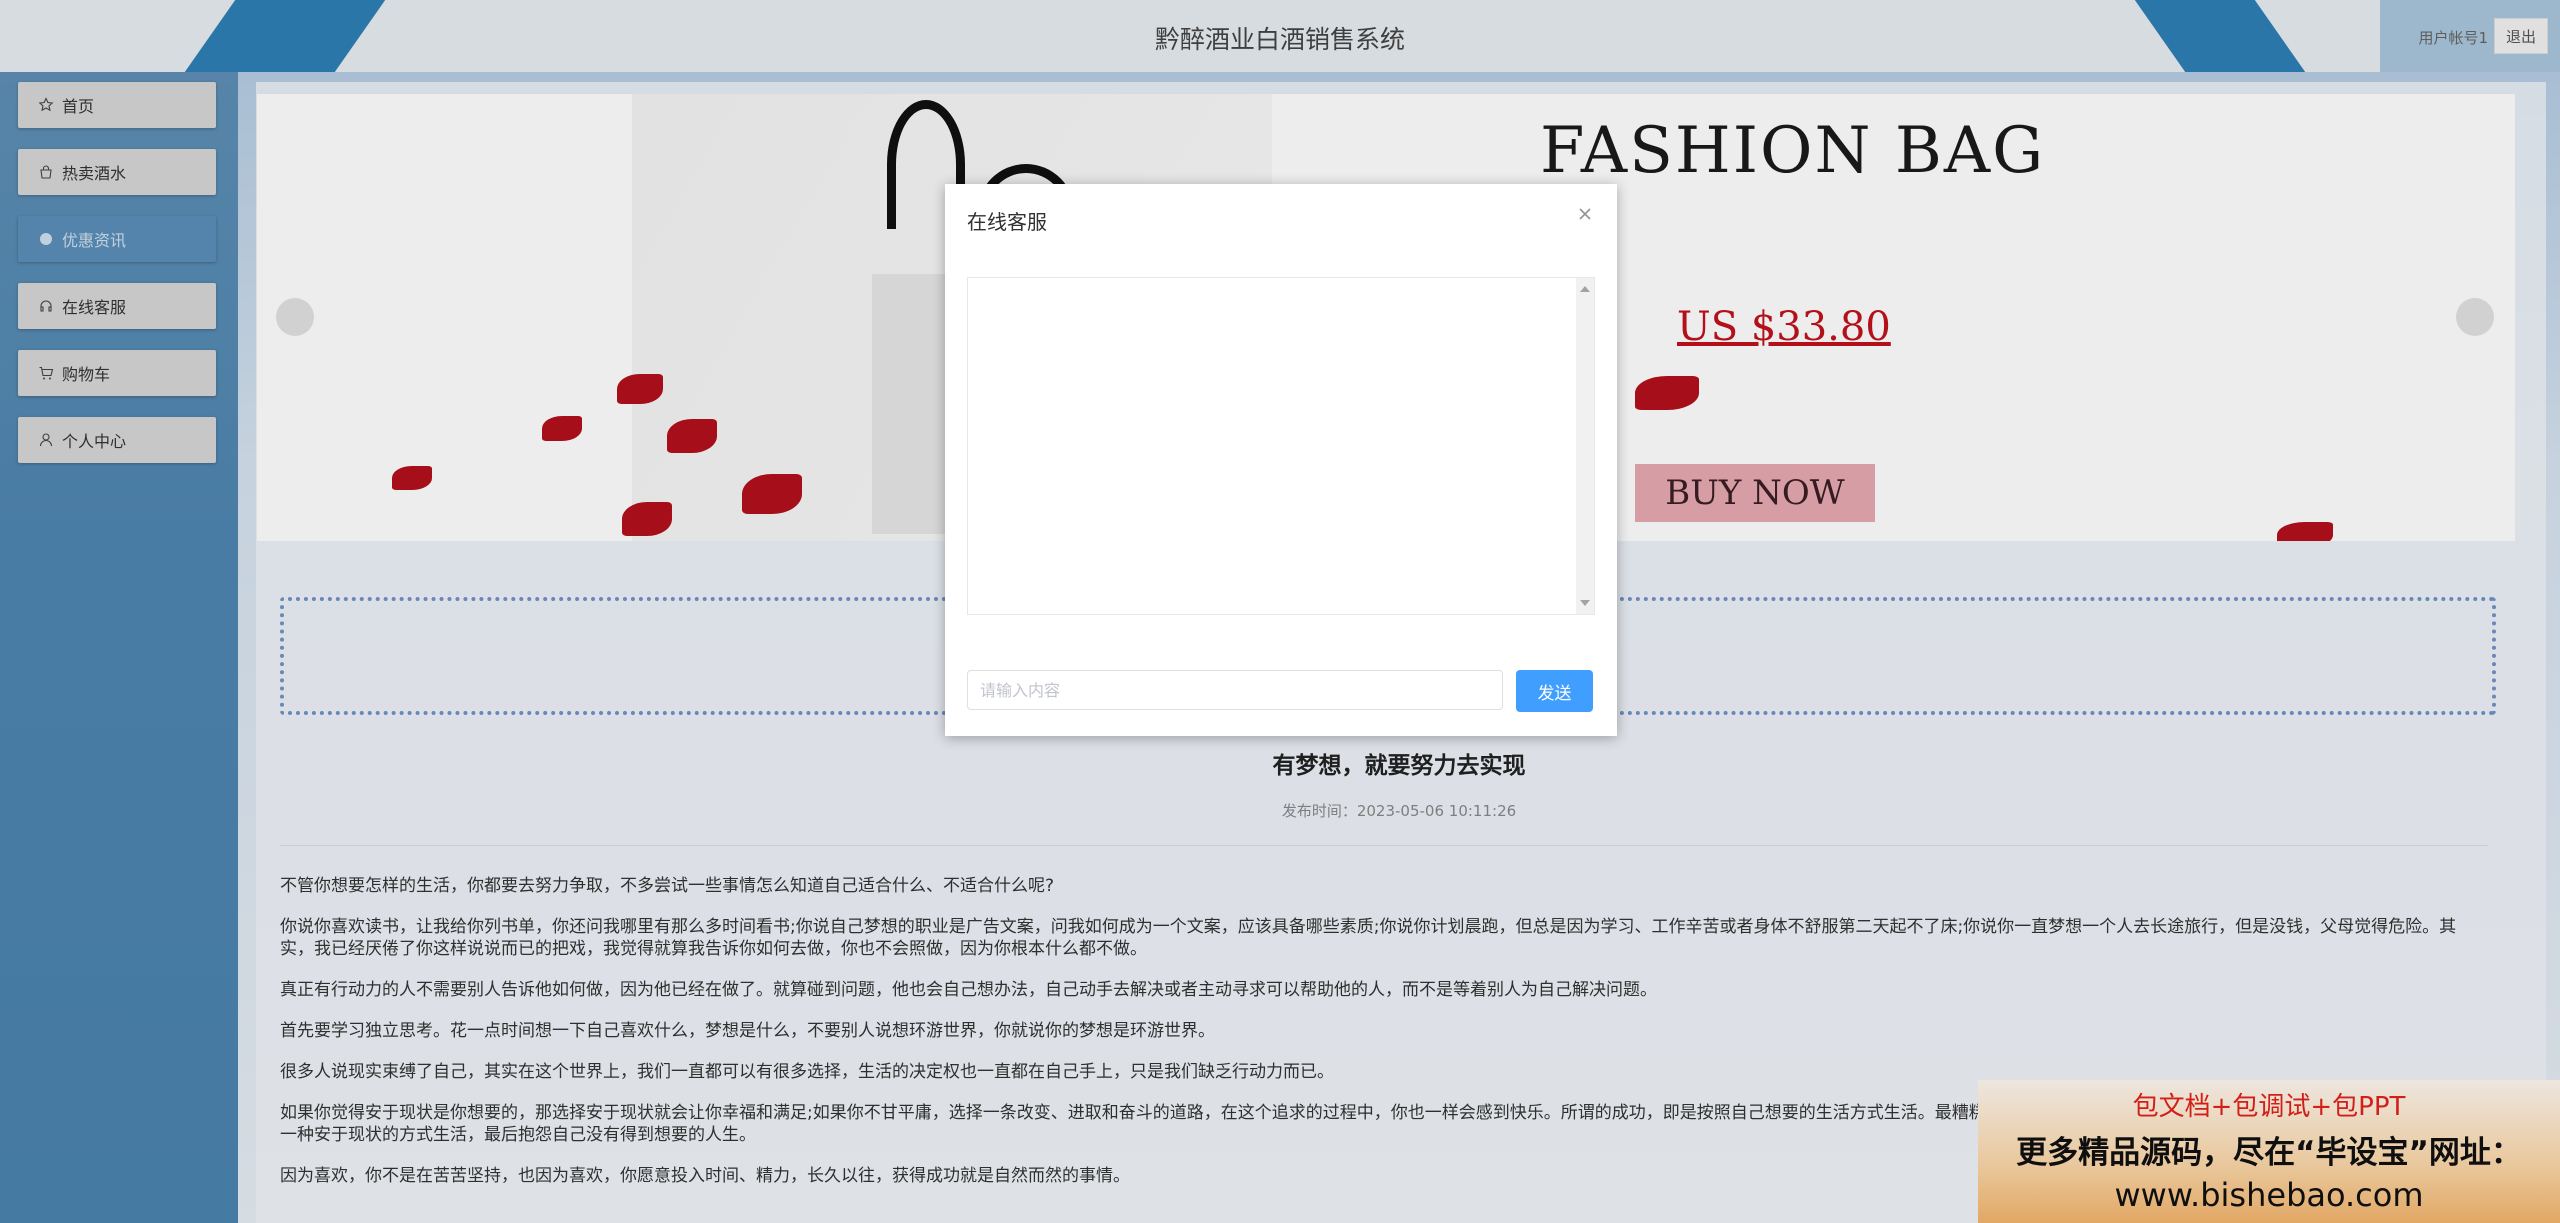 The width and height of the screenshot is (2560, 1223). I want to click on chat-scrollbar, so click(1585, 446).